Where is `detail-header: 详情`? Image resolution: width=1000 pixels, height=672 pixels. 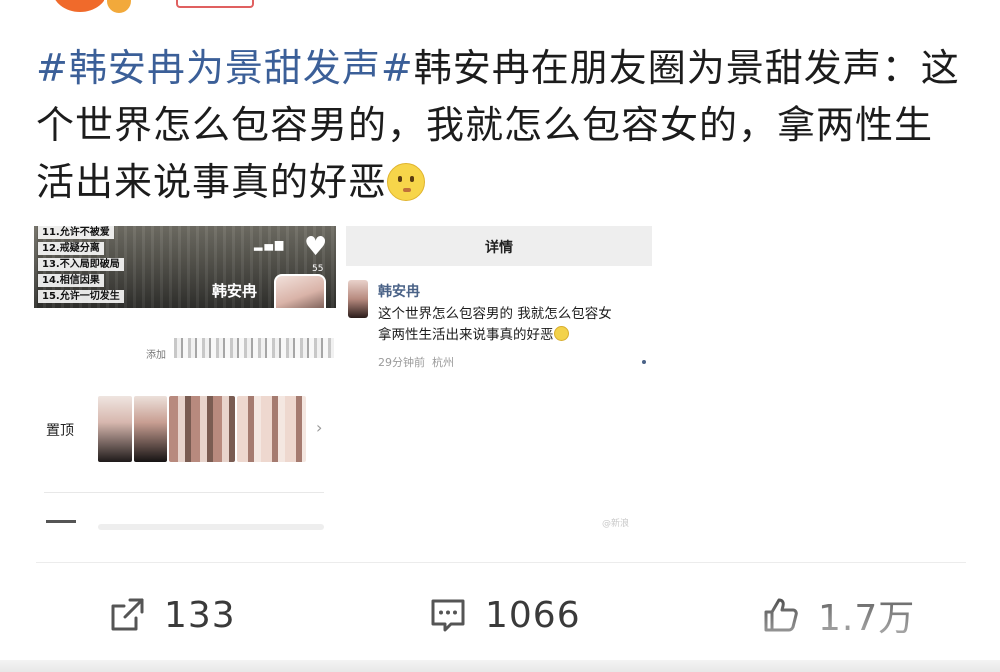 detail-header: 详情 is located at coordinates (499, 246).